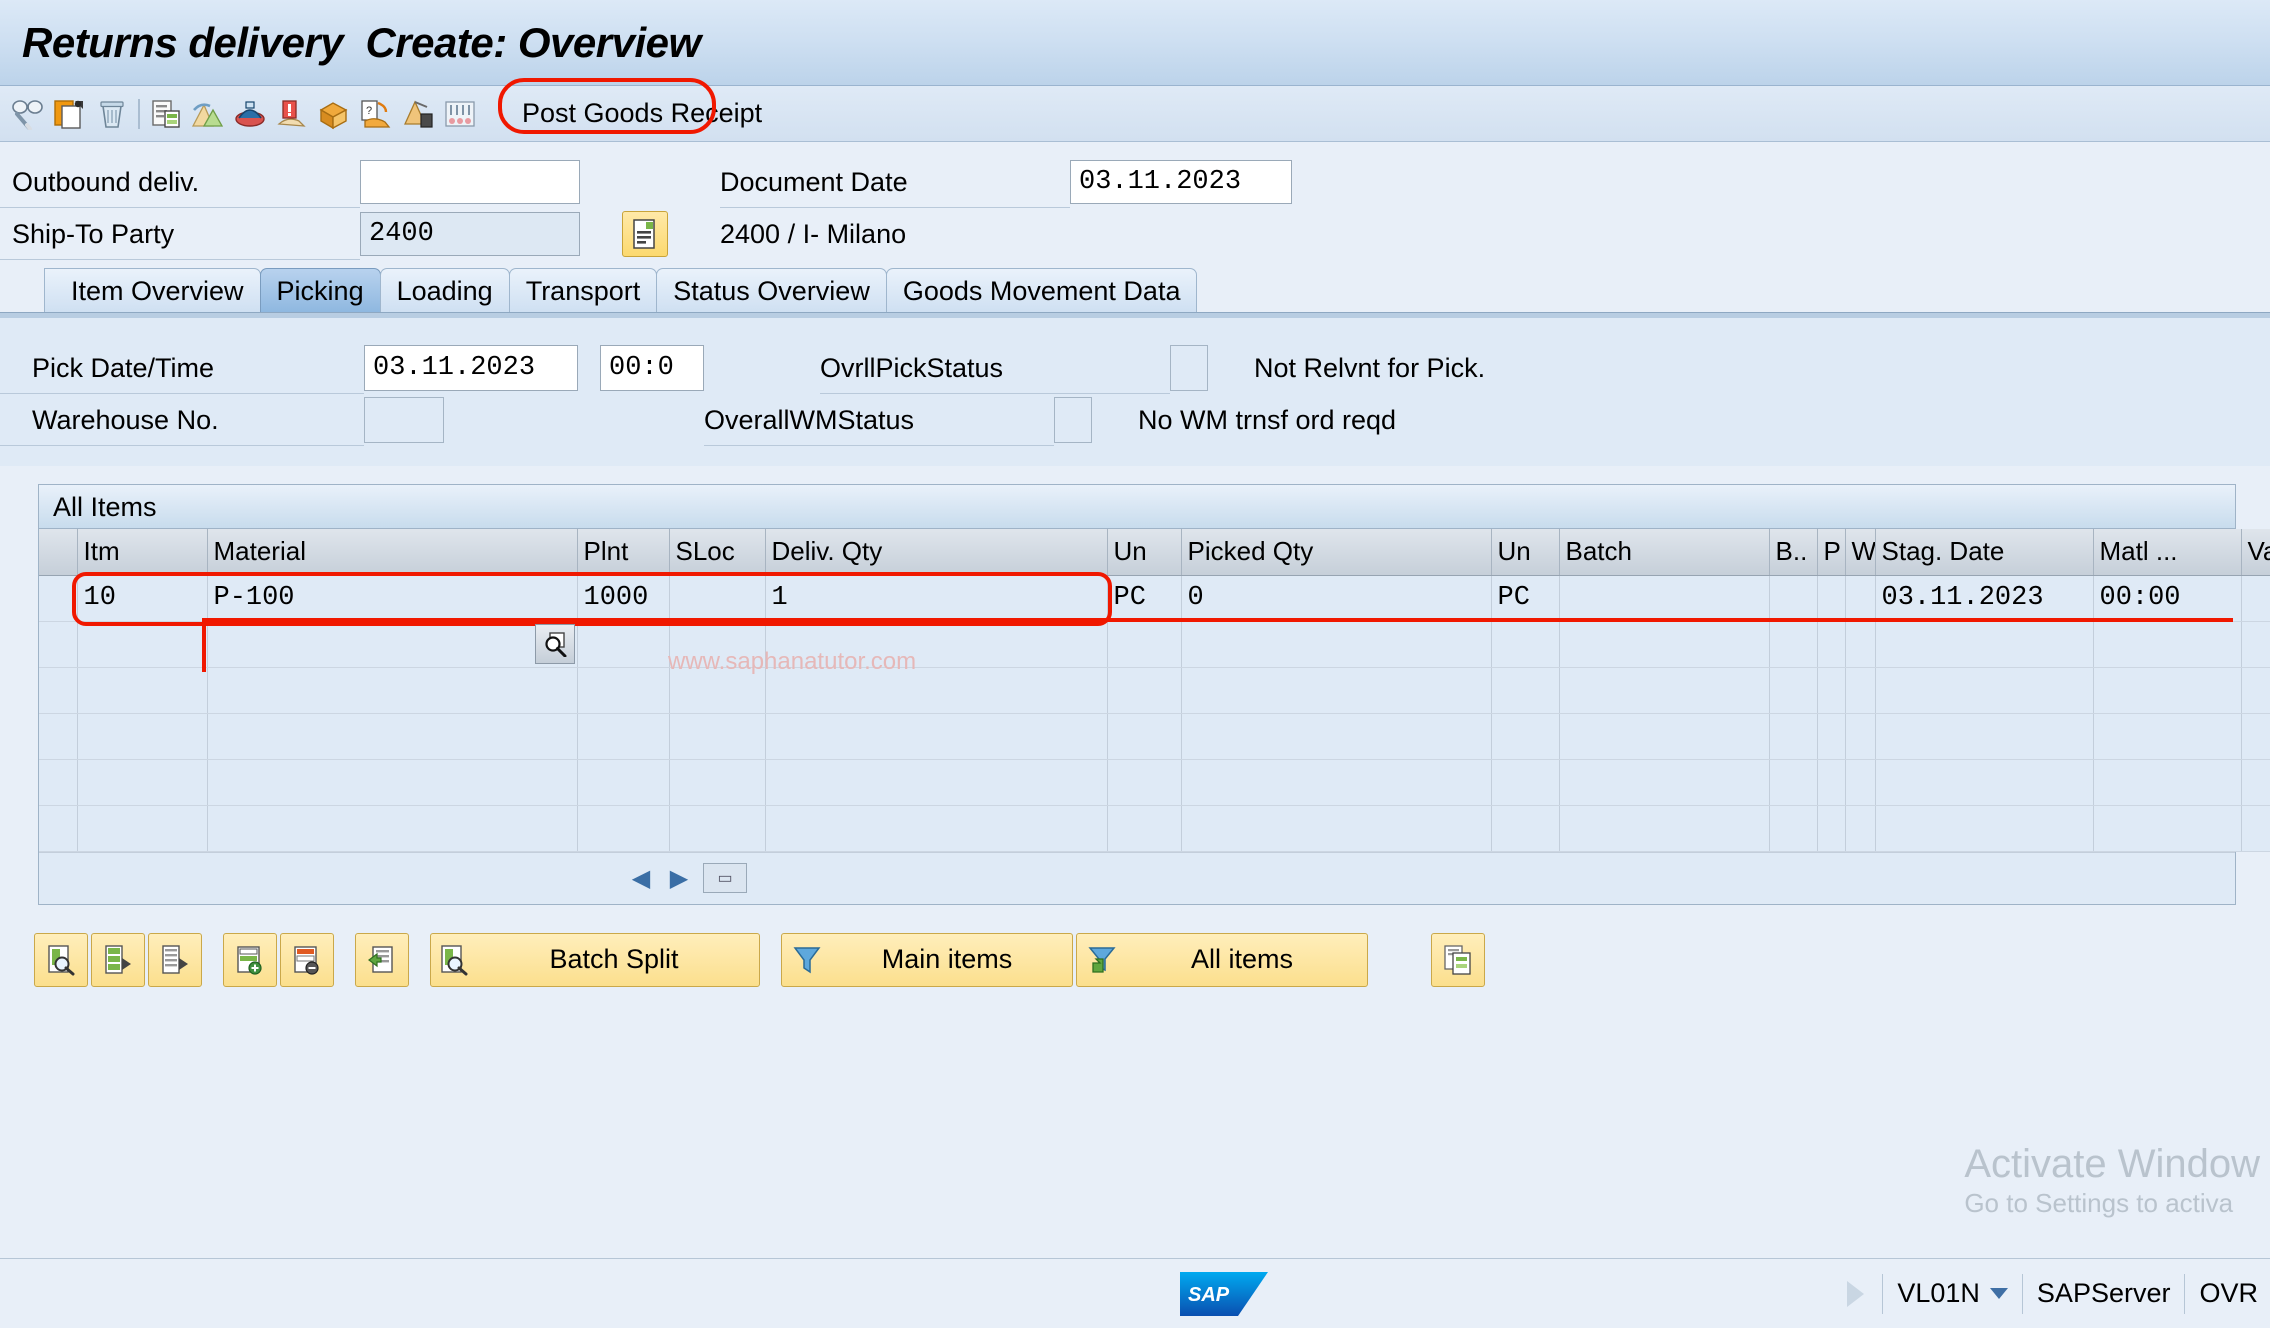  Describe the element at coordinates (250, 114) in the screenshot. I see `packing-icon` at that location.